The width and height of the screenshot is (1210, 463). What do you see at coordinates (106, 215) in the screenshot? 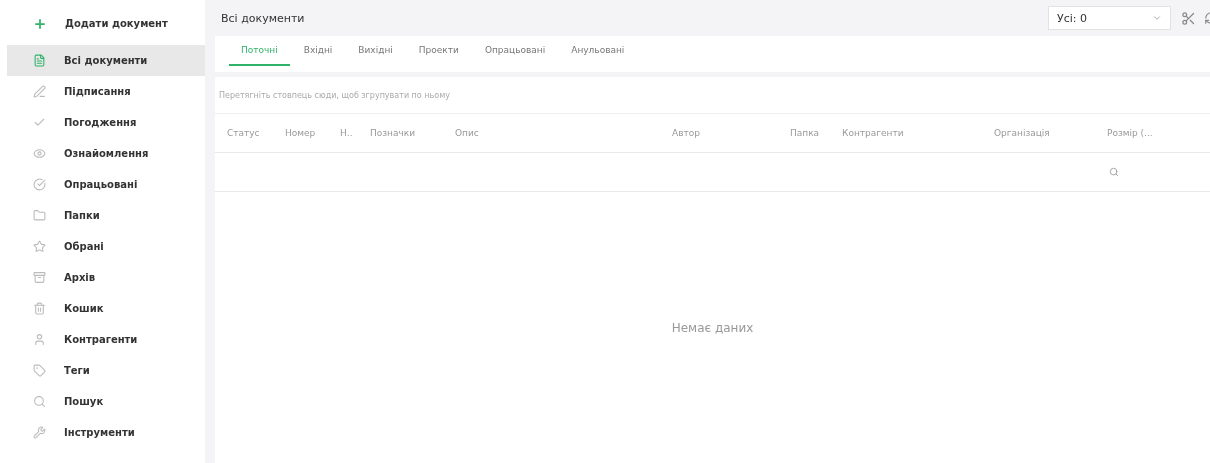
I see `sidebar-item: Папки` at bounding box center [106, 215].